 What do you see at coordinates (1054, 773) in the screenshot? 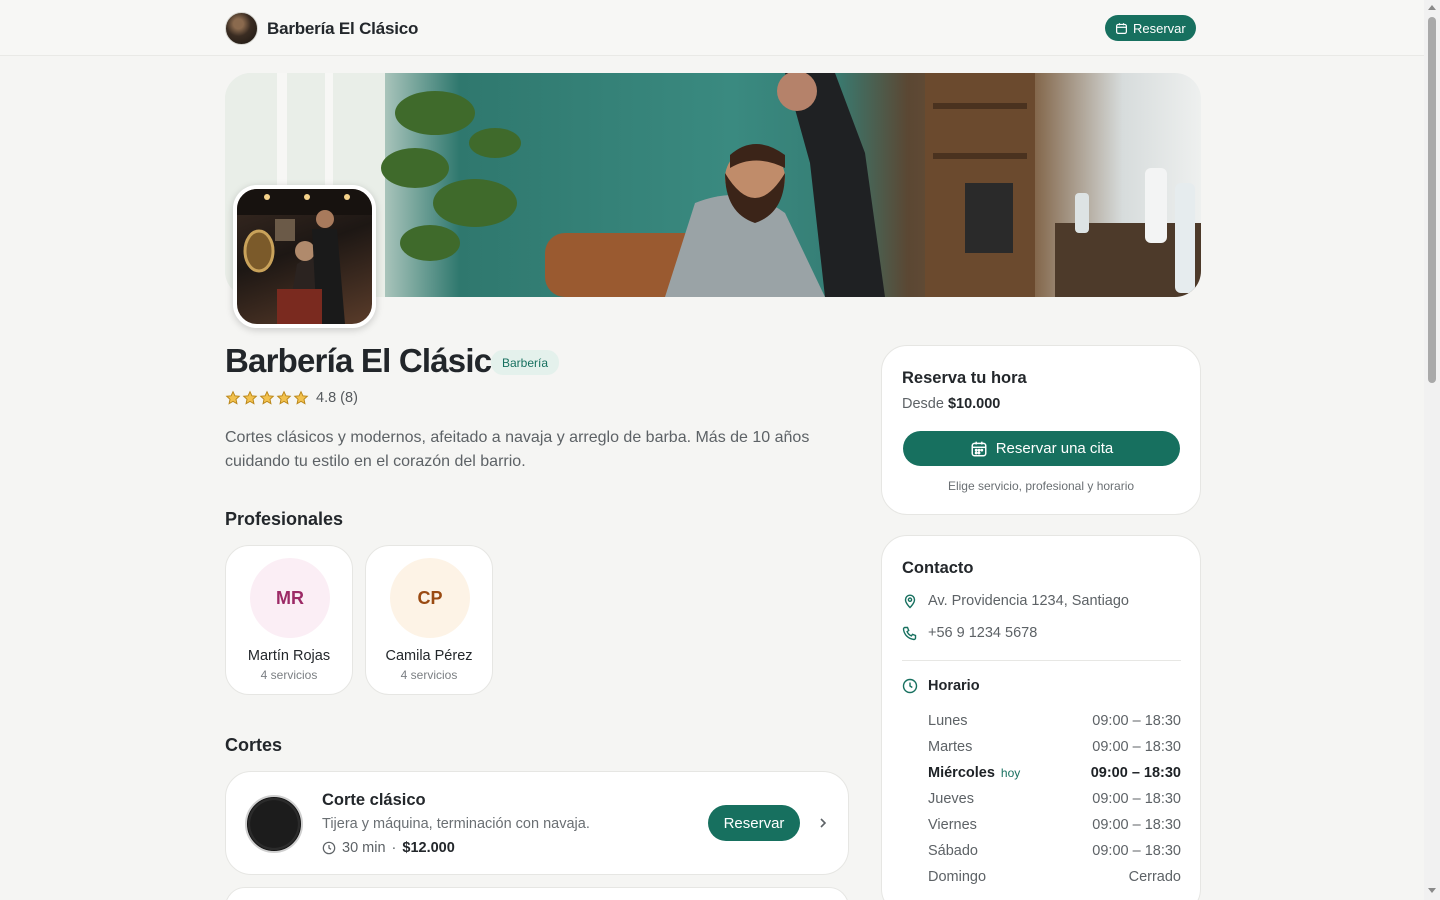
I see `hours-row-today: Miércoles hoy 09:00 – 18:30` at bounding box center [1054, 773].